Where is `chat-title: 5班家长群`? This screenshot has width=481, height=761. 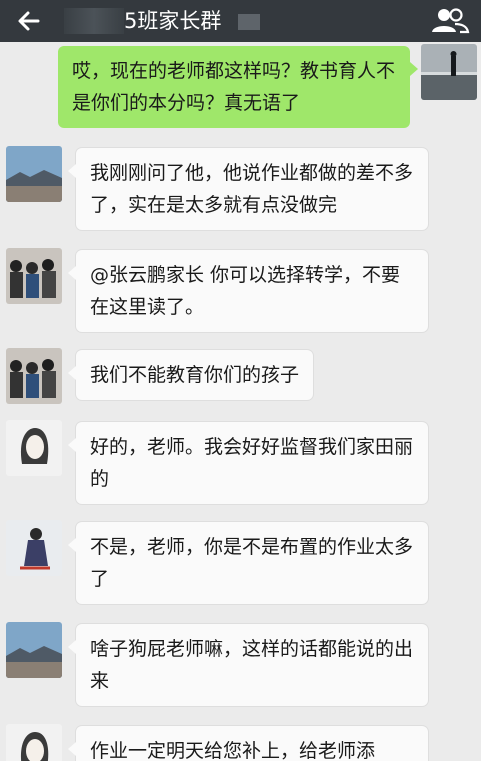 chat-title: 5班家长群 is located at coordinates (173, 21).